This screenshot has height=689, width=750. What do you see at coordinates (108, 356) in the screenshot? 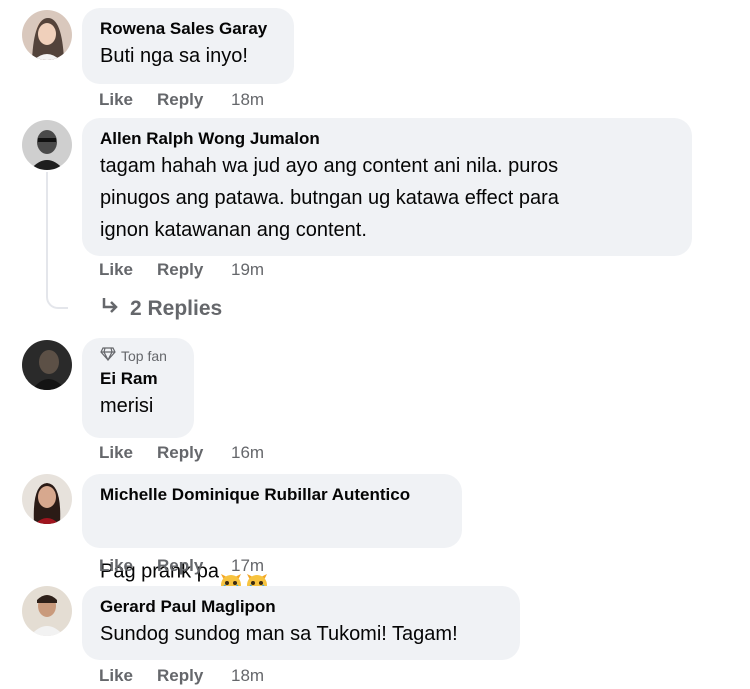
I see `diamond-icon` at bounding box center [108, 356].